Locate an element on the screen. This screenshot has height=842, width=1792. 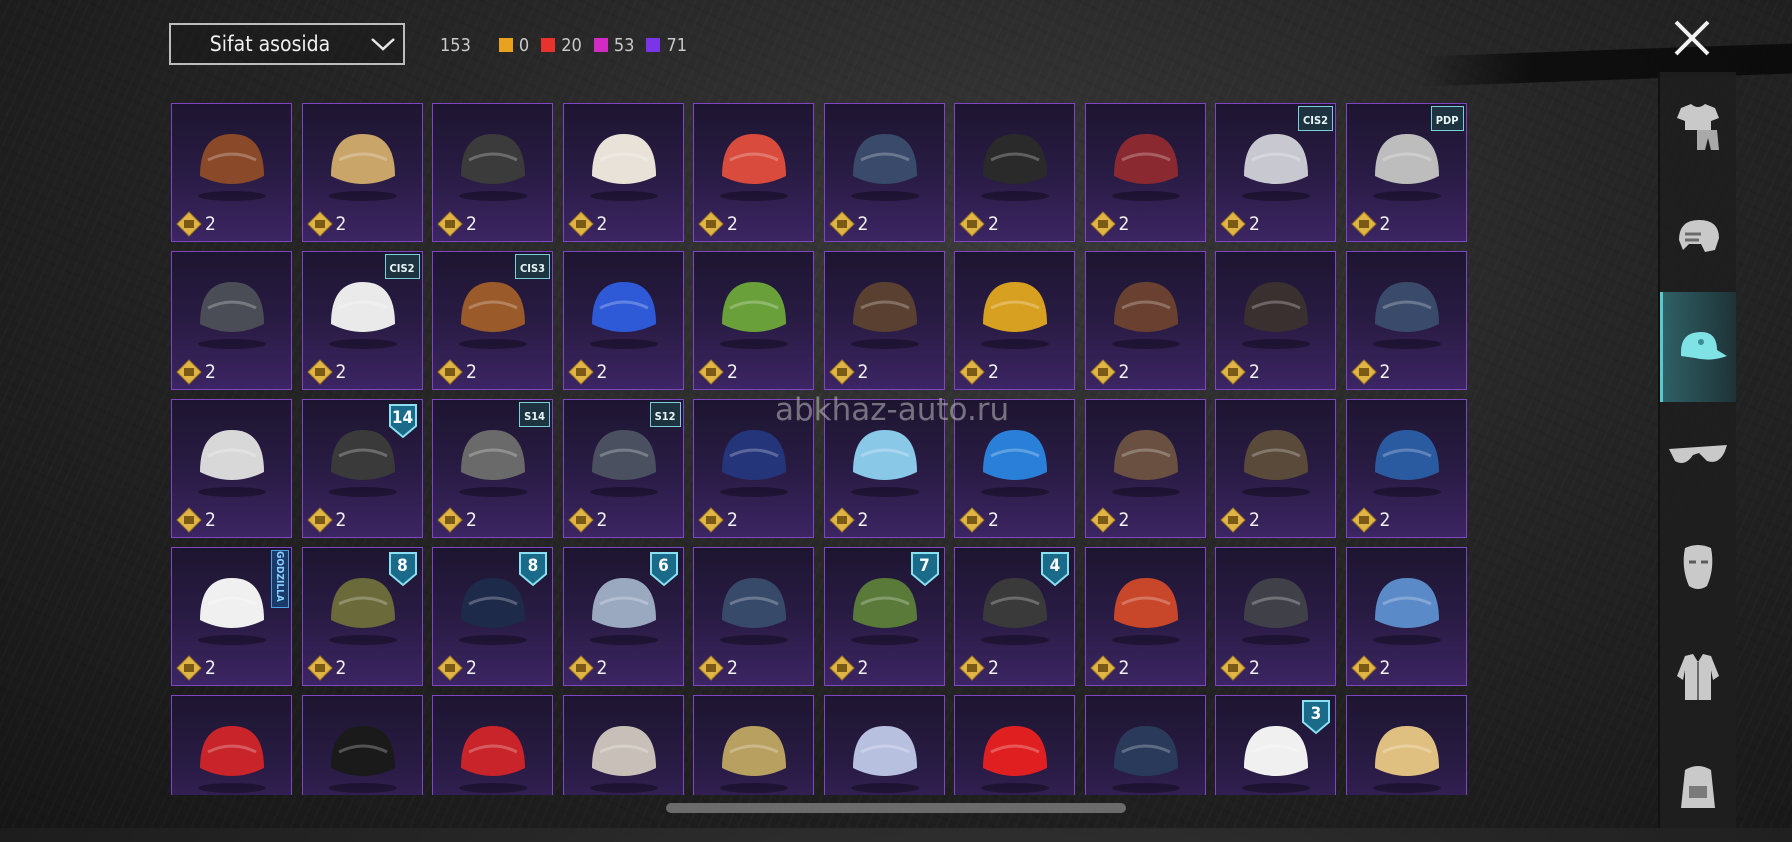
item-tile-black-baseball-cap: 2 is located at coordinates (1014, 172).